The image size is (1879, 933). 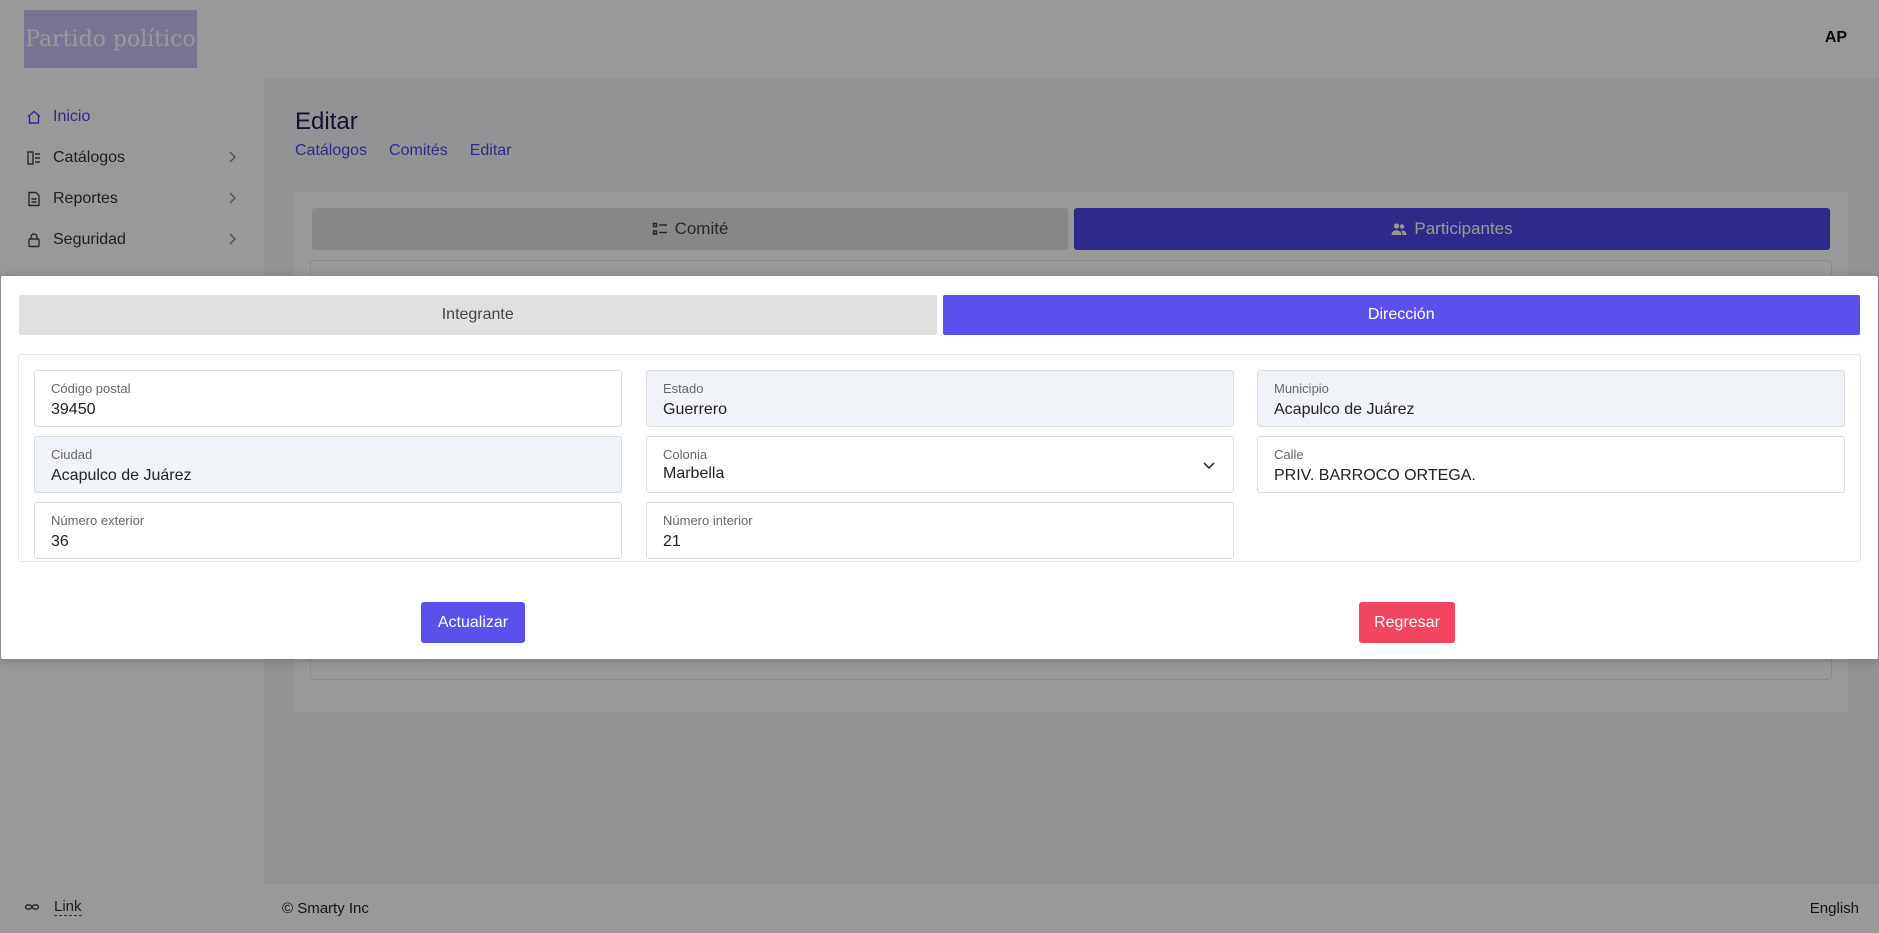 What do you see at coordinates (60, 541) in the screenshot?
I see `field-value: 36` at bounding box center [60, 541].